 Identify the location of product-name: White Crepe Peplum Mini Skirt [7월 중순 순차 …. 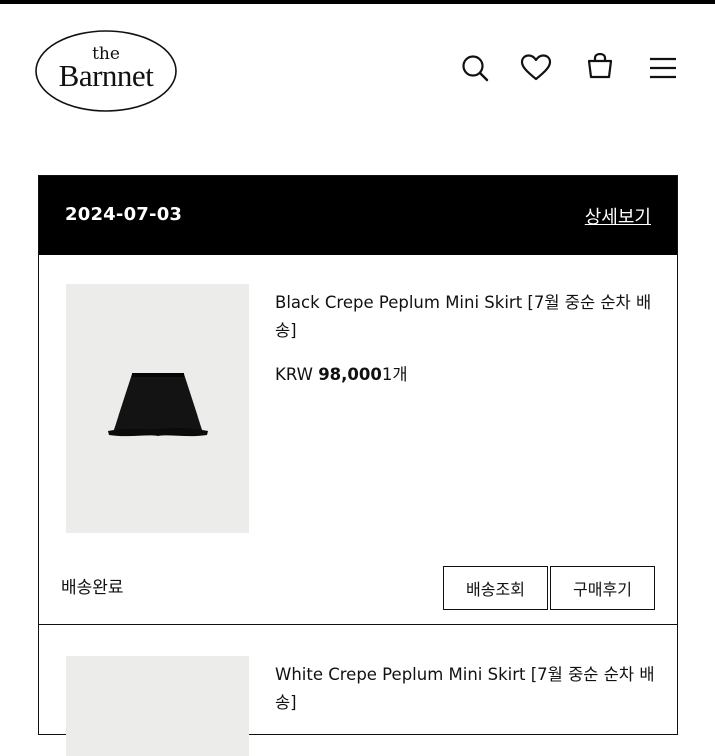
(465, 689).